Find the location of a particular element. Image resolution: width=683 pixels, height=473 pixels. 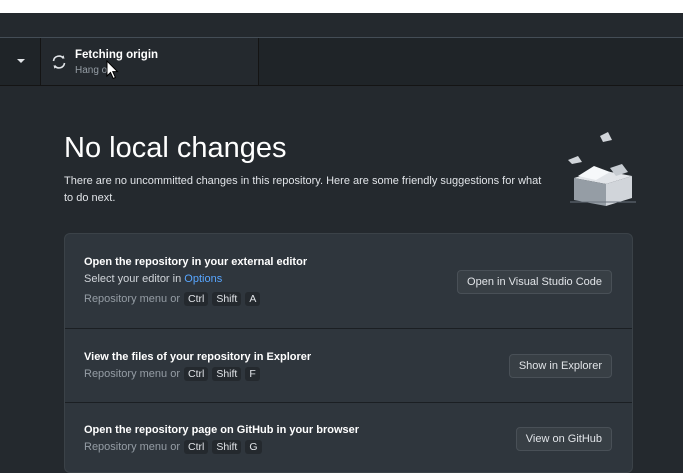

suggestion-line: Select your editor in Options is located at coordinates (153, 279).